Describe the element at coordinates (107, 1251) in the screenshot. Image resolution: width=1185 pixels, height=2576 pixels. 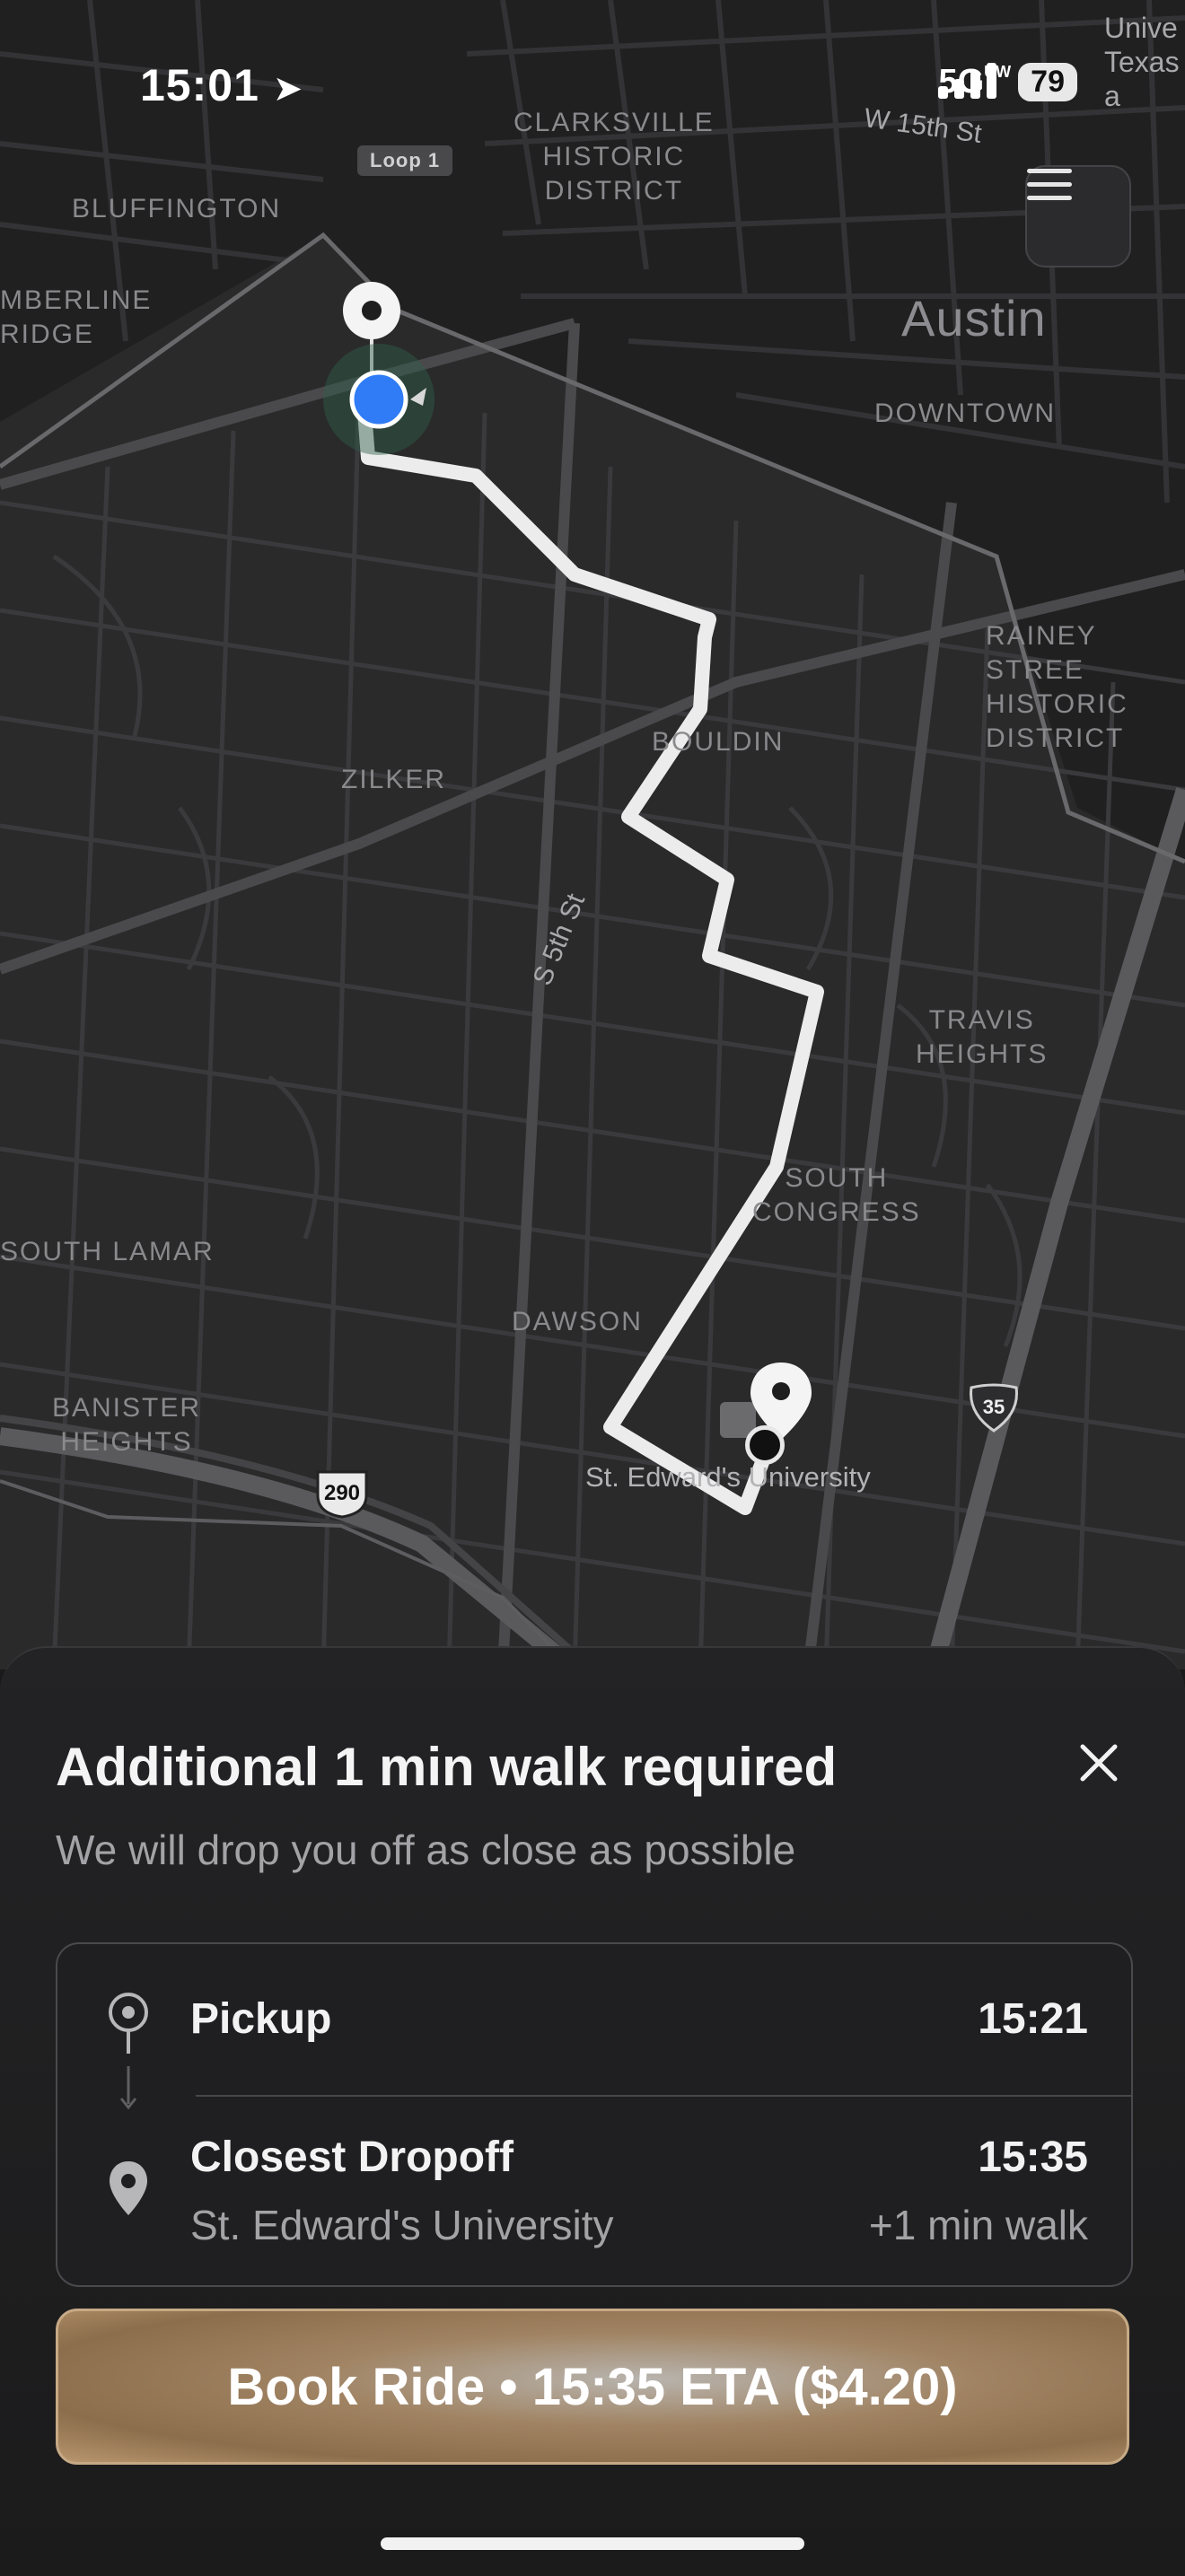
I see `map-label-south-lamar: SOUTH LAMAR` at that location.